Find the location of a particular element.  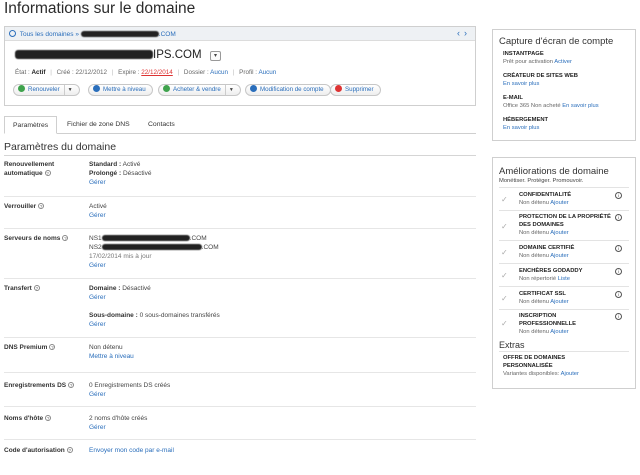

website-builder-title: CRÉATEUR DE SITES WEB is located at coordinates (540, 76).